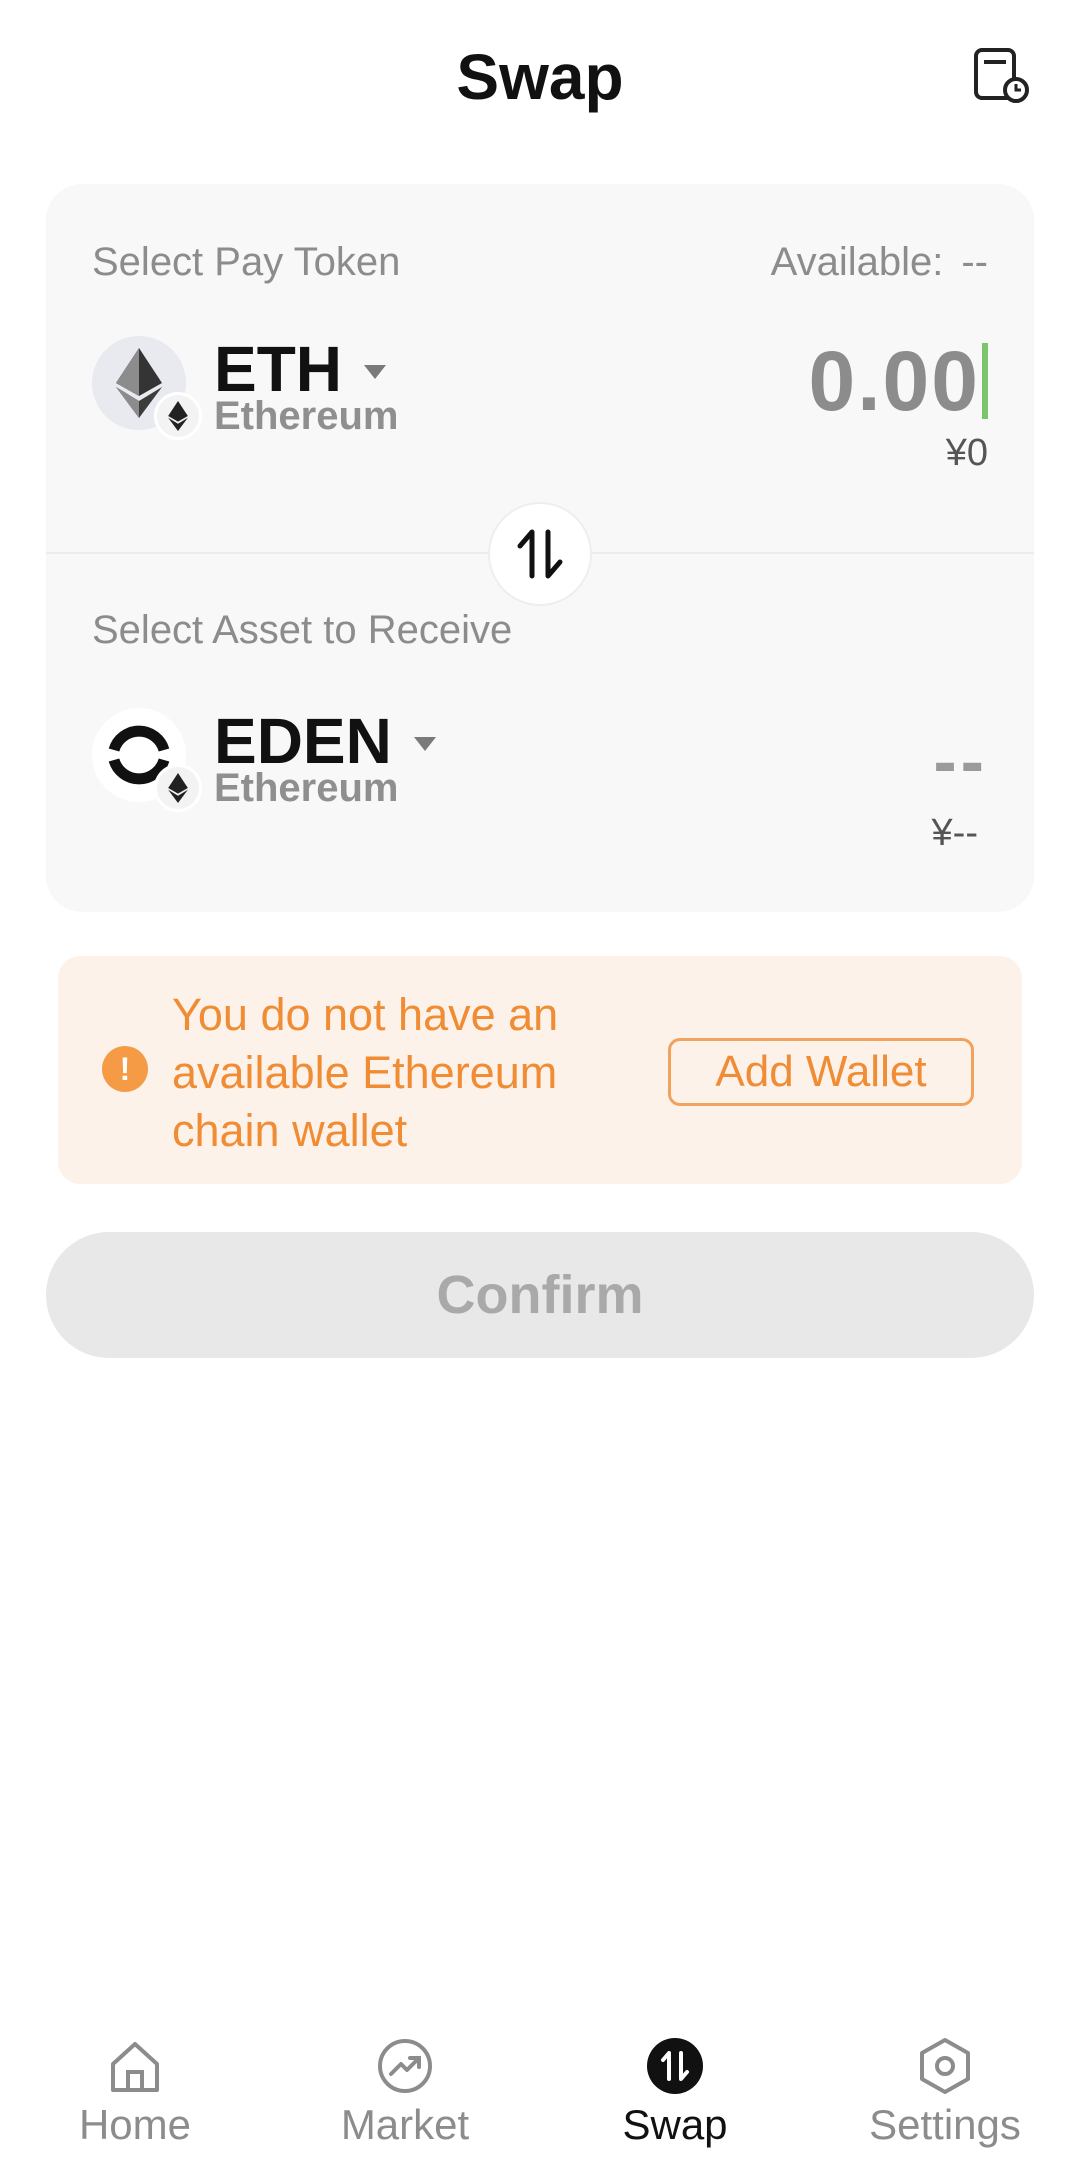 The image size is (1080, 2175). I want to click on available-balance: Available: --, so click(879, 262).